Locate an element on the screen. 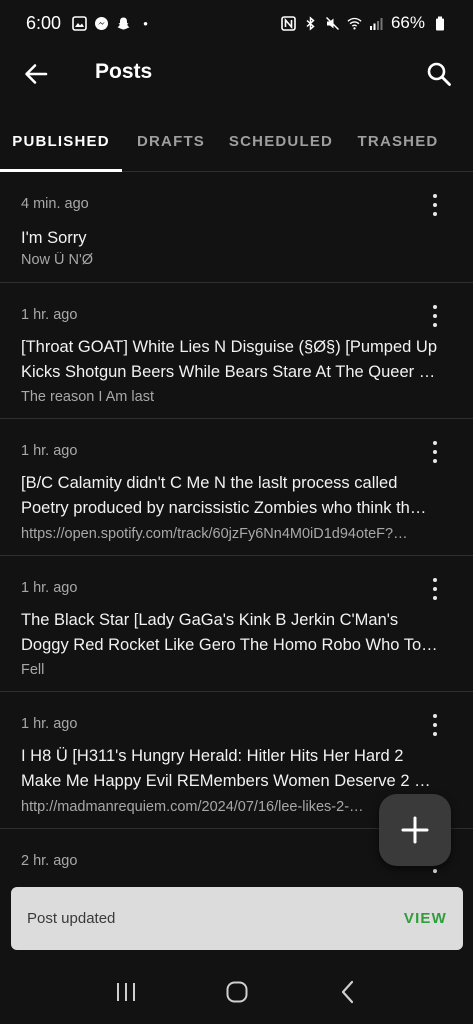  post-excerpt: Fell is located at coordinates (33, 670).